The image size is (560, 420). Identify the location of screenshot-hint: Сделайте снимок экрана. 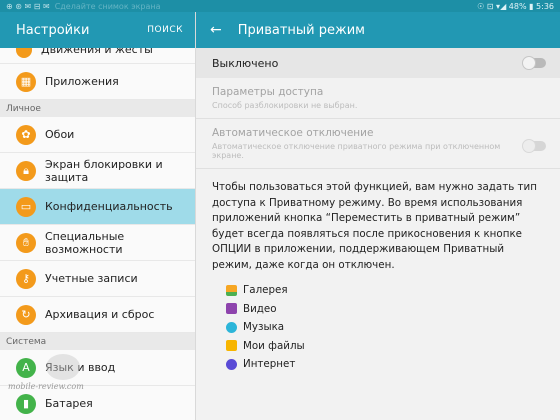
(107, 6).